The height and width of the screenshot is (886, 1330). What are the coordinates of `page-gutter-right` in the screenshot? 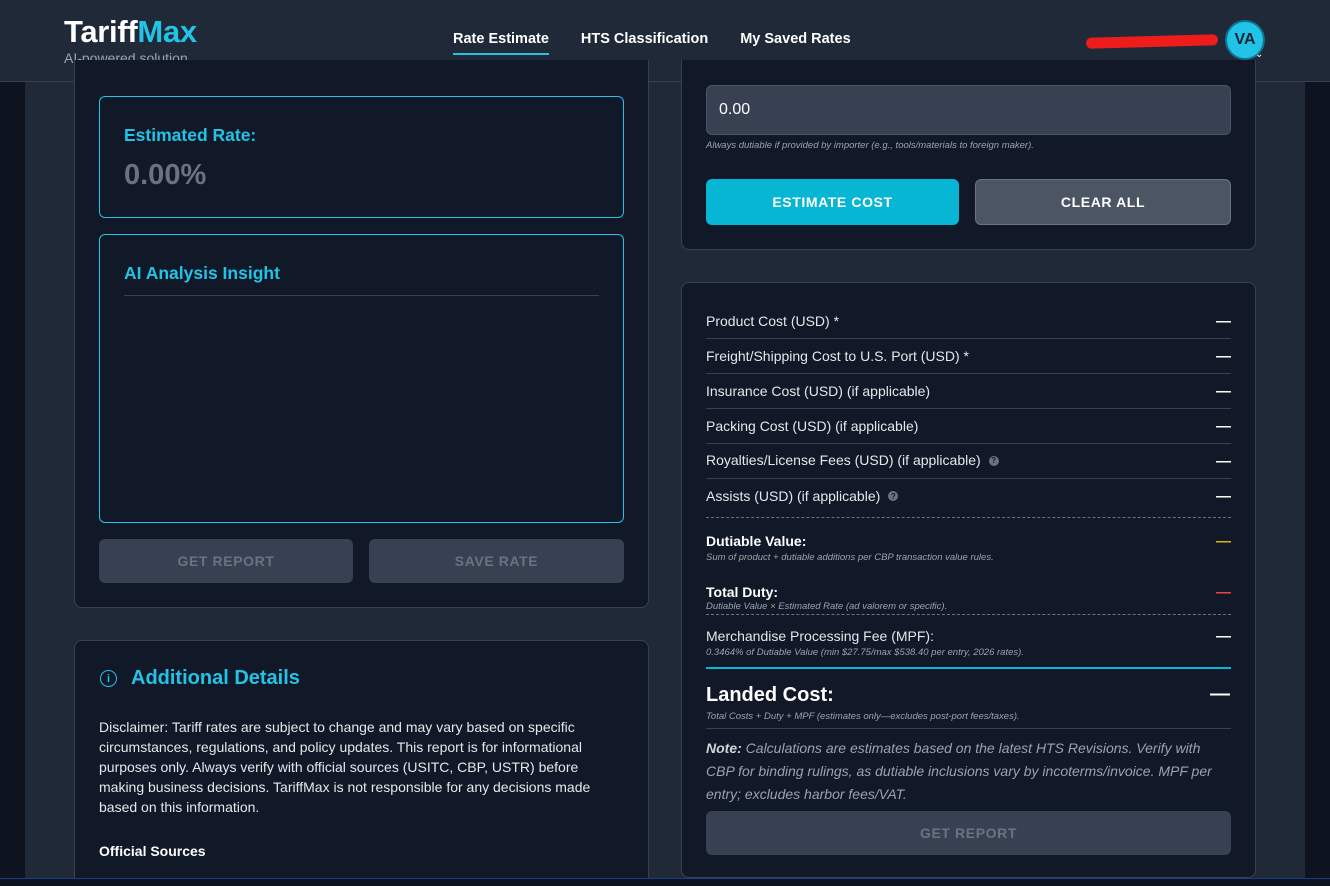 It's located at (1317, 484).